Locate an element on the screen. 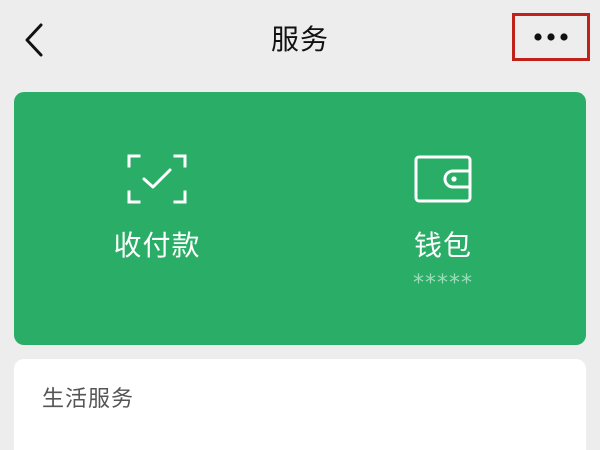  pay-receive-label: 收付款 is located at coordinates (157, 245).